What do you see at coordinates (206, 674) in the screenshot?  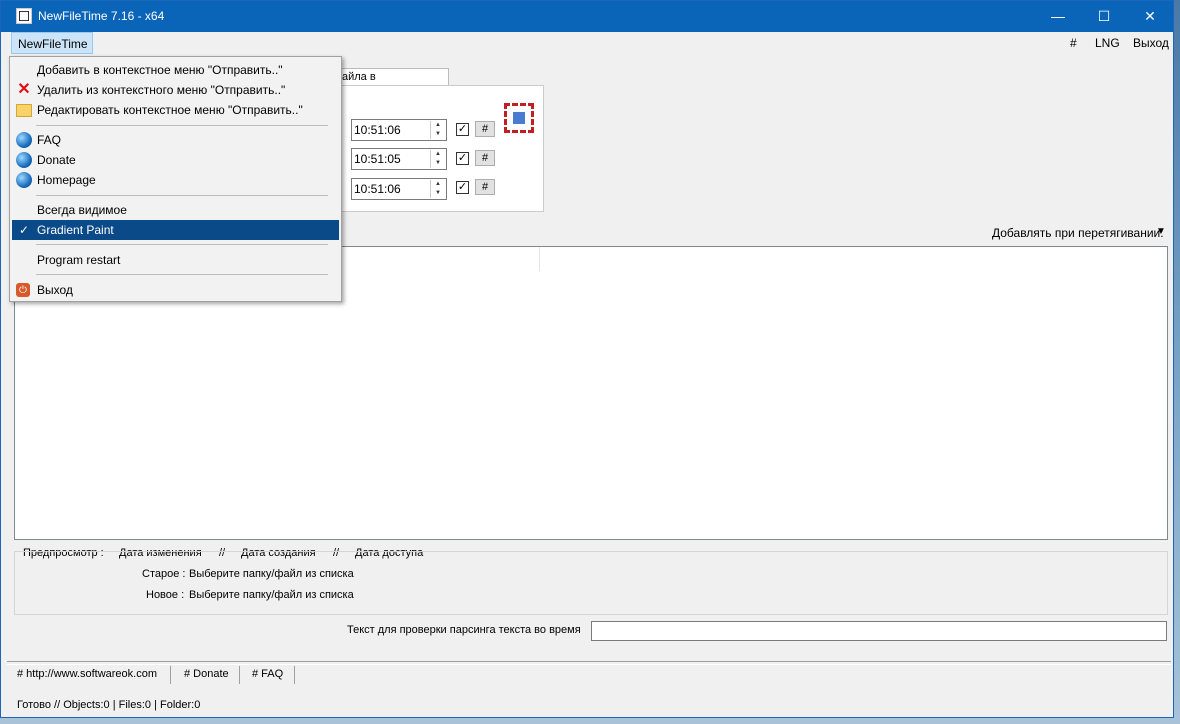 I see `donate-link: # Donate` at bounding box center [206, 674].